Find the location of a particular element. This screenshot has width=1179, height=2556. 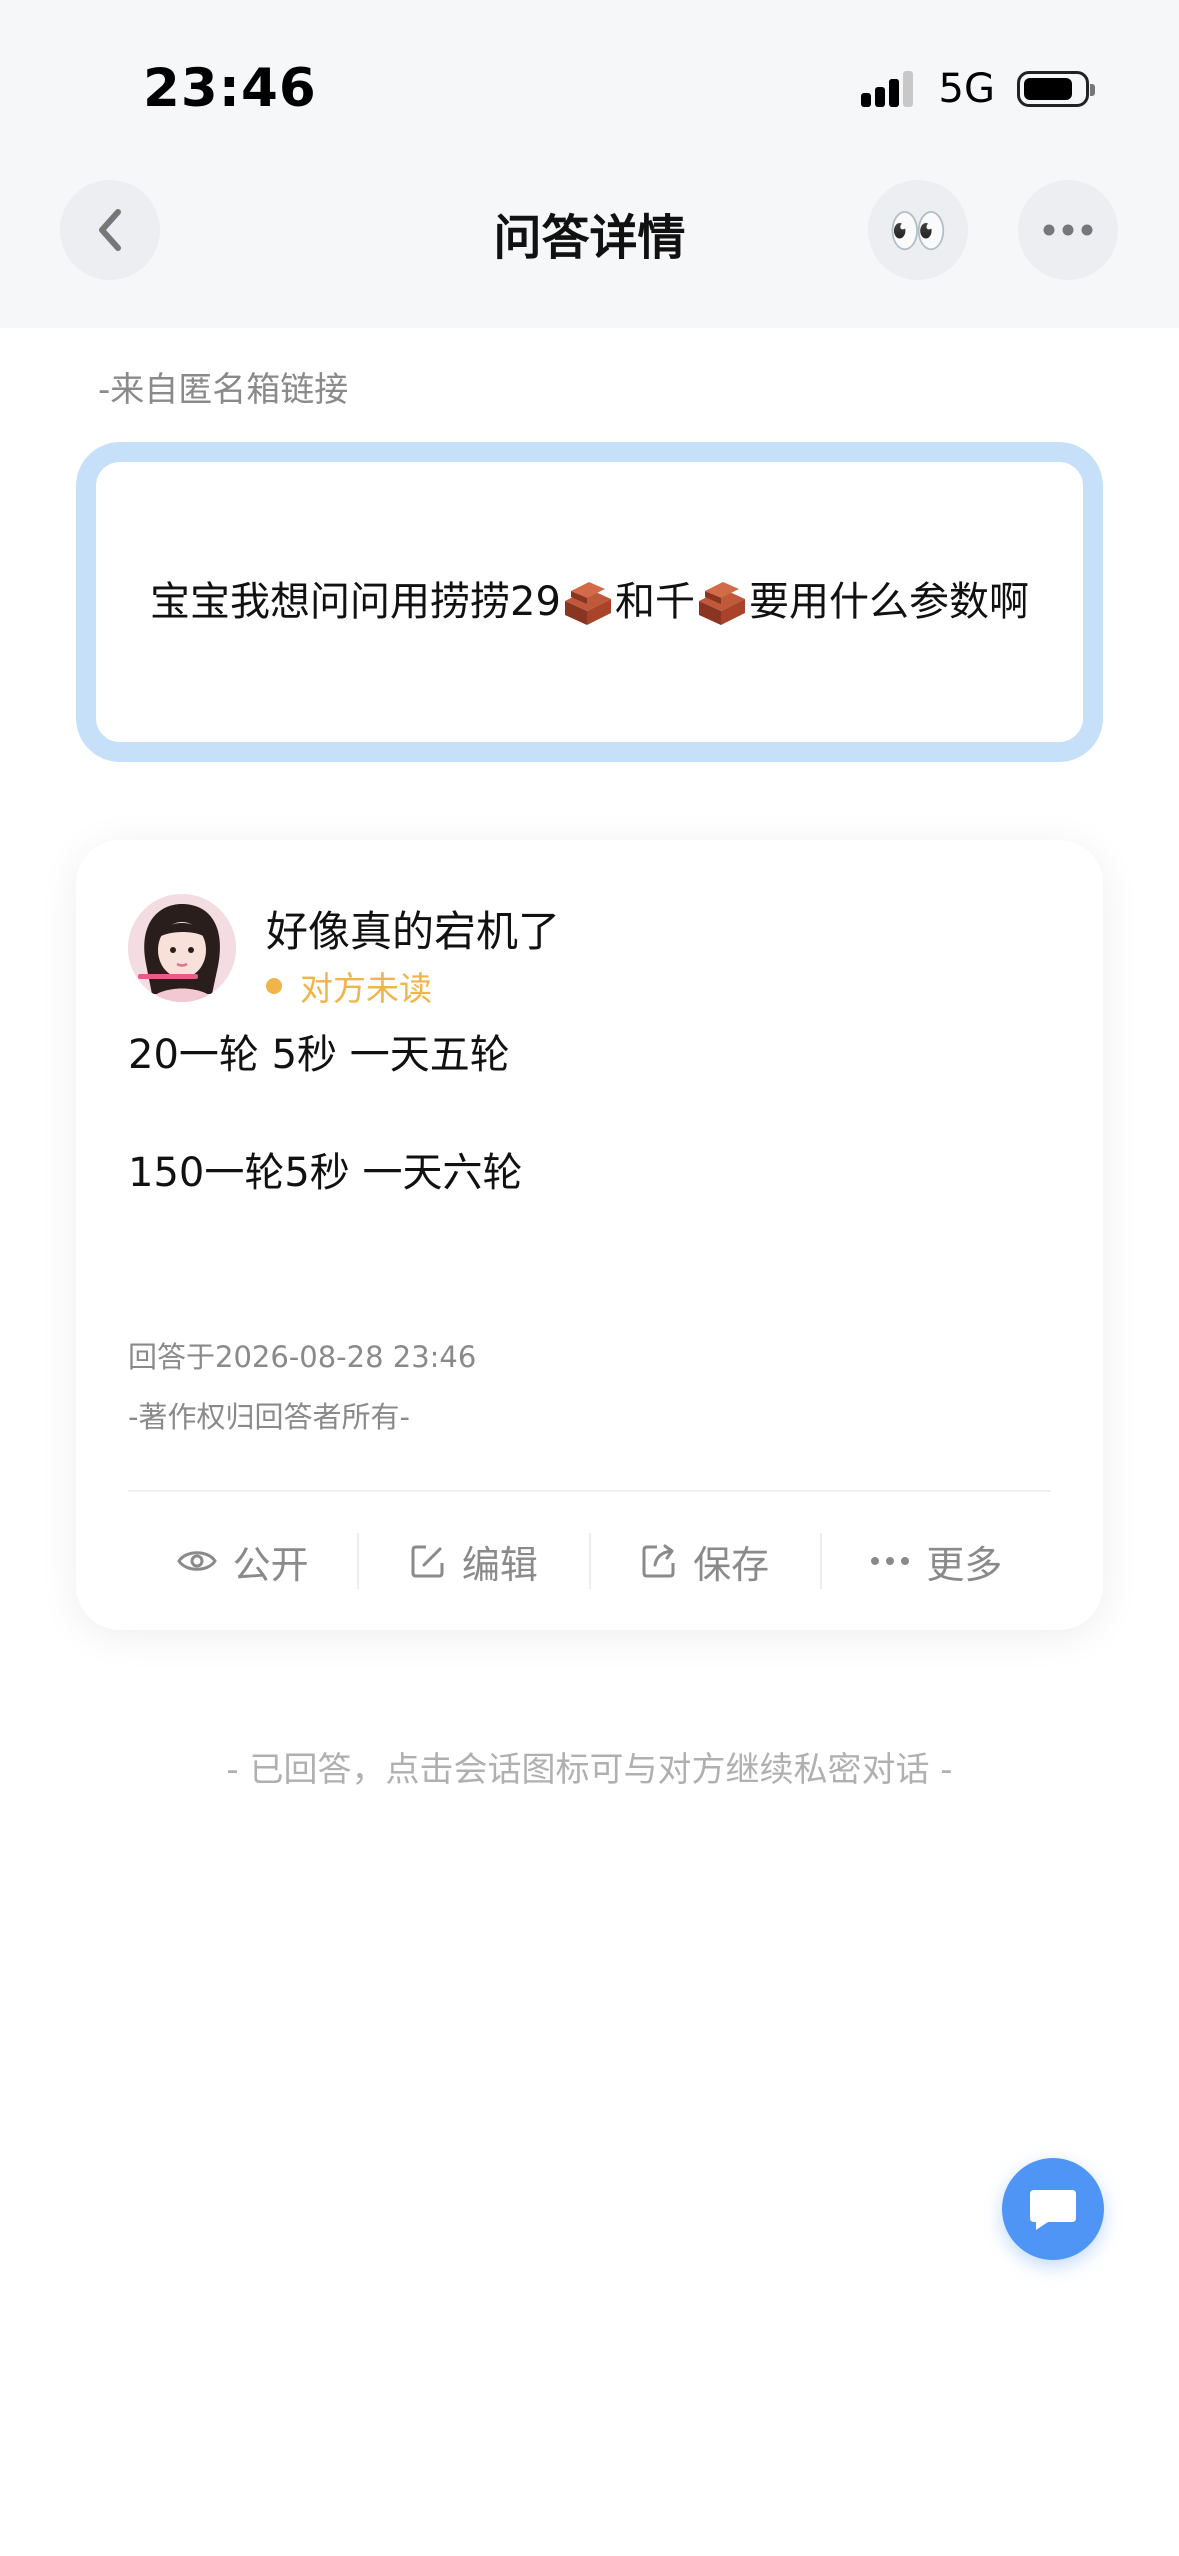

answered-time: 回答于2026-08-28 23:46 is located at coordinates (302, 1357).